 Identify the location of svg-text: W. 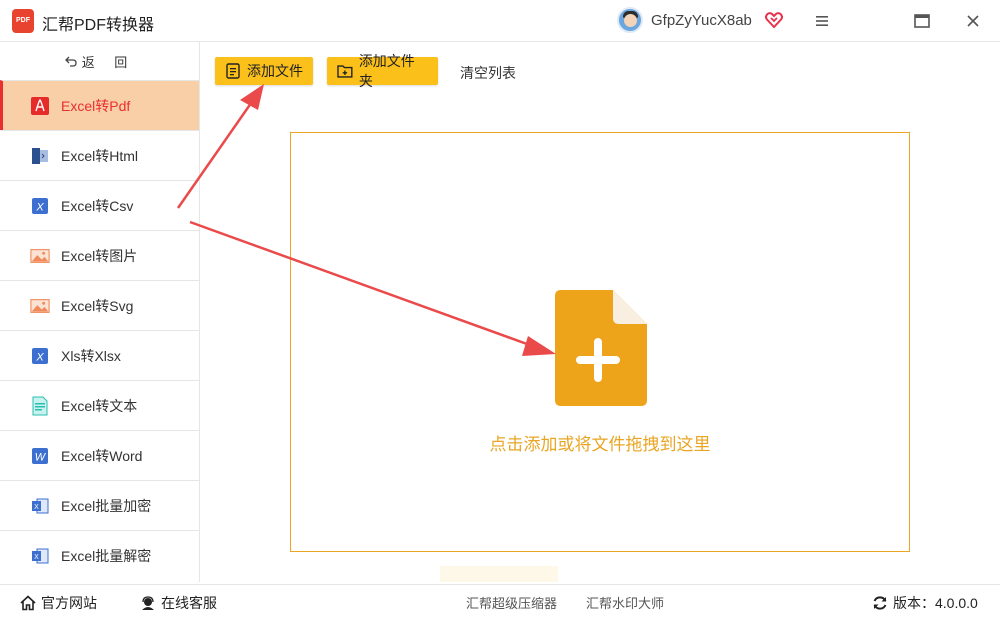
(41, 457).